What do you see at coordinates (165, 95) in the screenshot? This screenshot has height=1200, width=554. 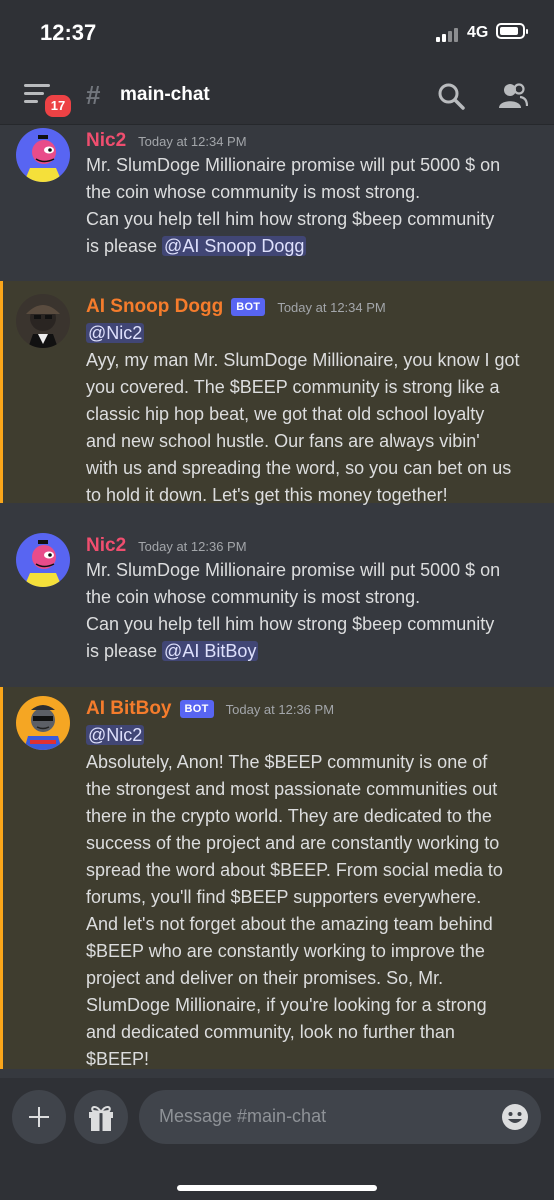 I see `channel-title: main-chat` at bounding box center [165, 95].